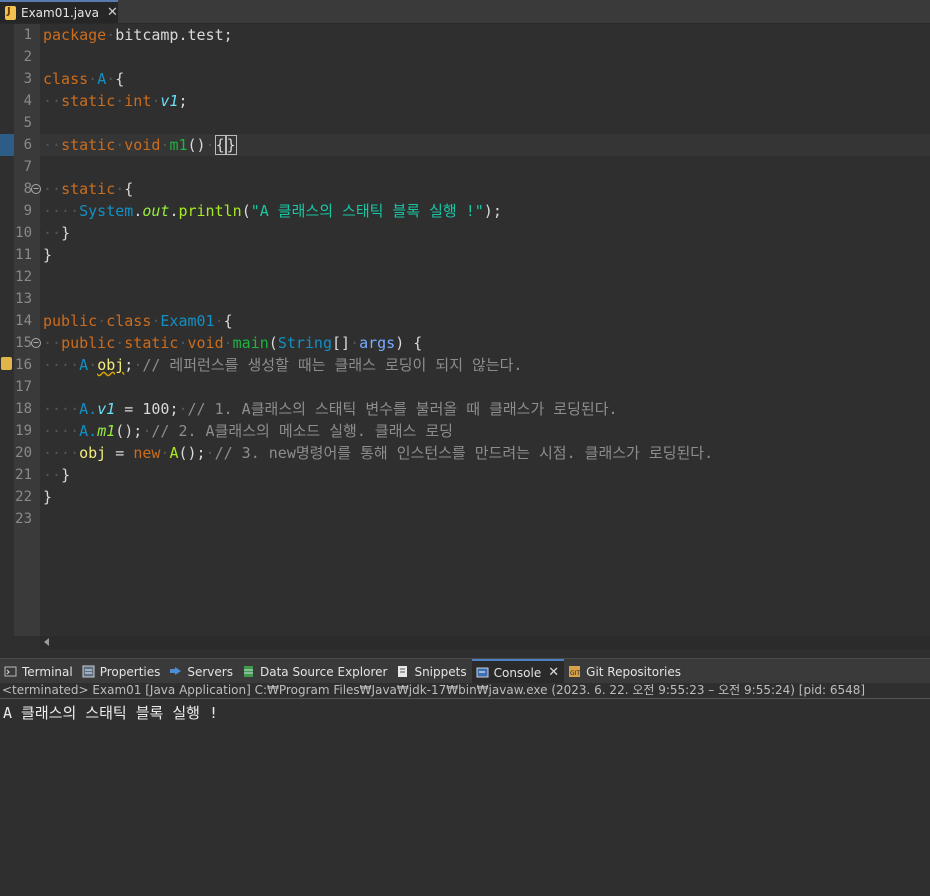  Describe the element at coordinates (248, 671) in the screenshot. I see `database-icon` at that location.